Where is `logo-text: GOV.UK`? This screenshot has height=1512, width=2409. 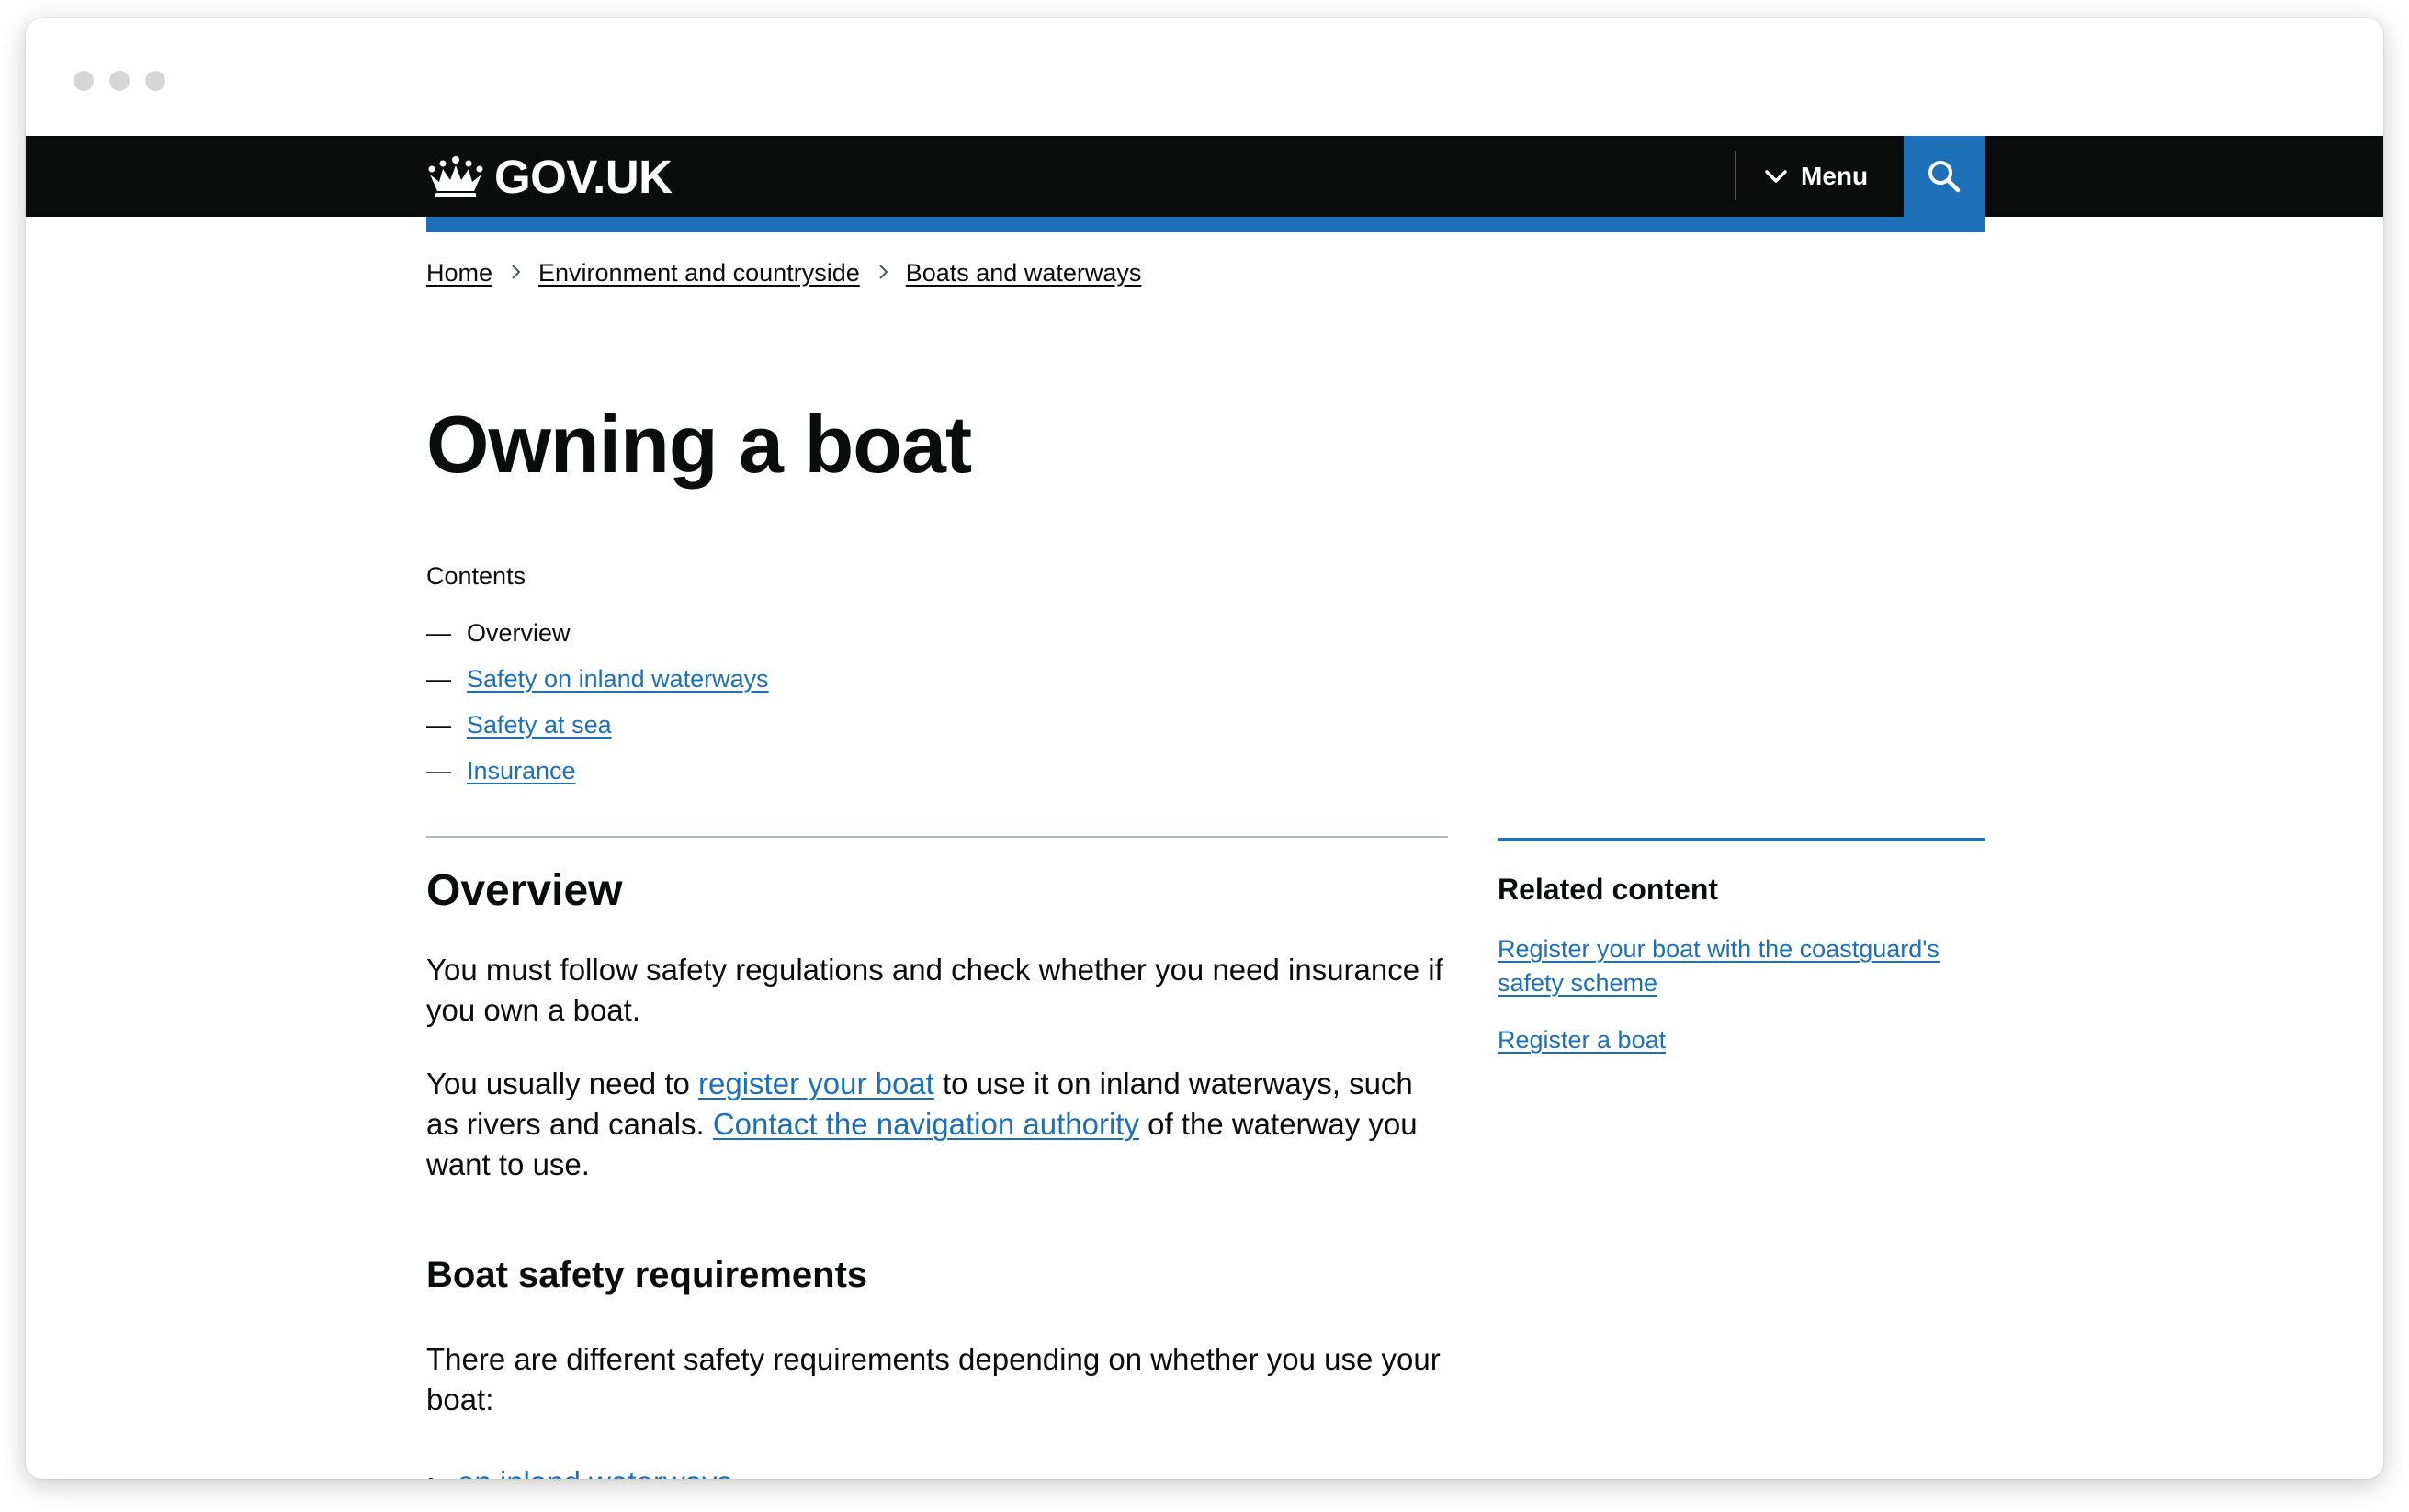 logo-text: GOV.UK is located at coordinates (583, 176).